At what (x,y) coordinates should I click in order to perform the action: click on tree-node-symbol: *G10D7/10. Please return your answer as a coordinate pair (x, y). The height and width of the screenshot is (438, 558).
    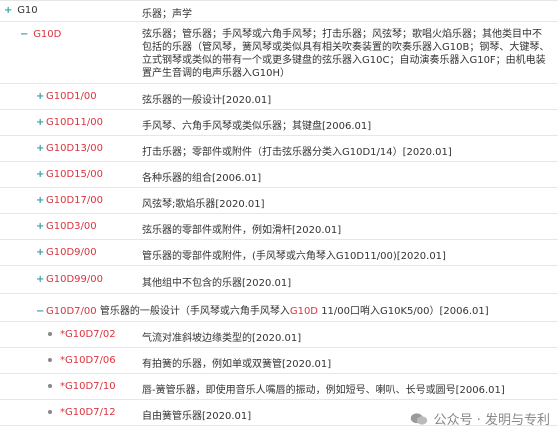
    Looking at the image, I should click on (82, 386).